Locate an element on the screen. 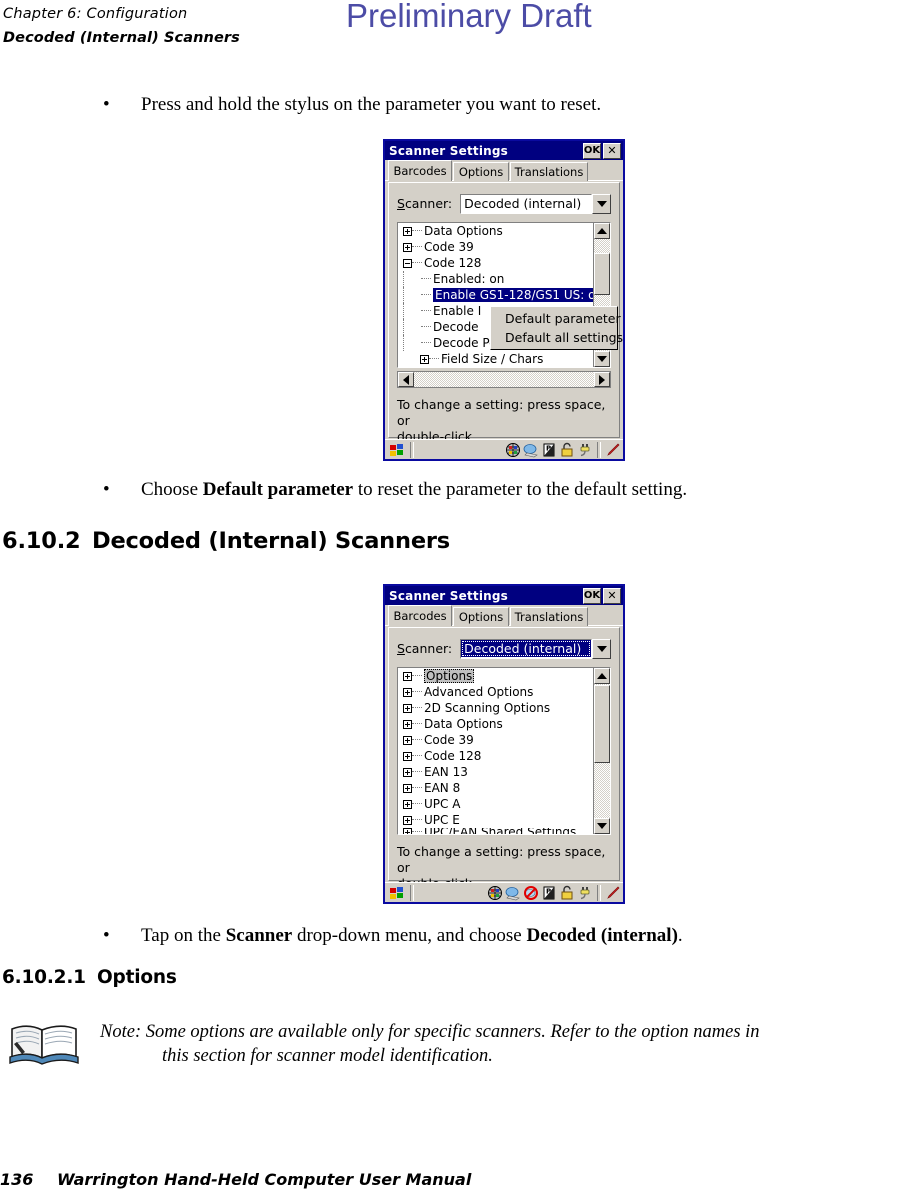 The height and width of the screenshot is (1195, 905). taskbar-divider is located at coordinates (599, 892).